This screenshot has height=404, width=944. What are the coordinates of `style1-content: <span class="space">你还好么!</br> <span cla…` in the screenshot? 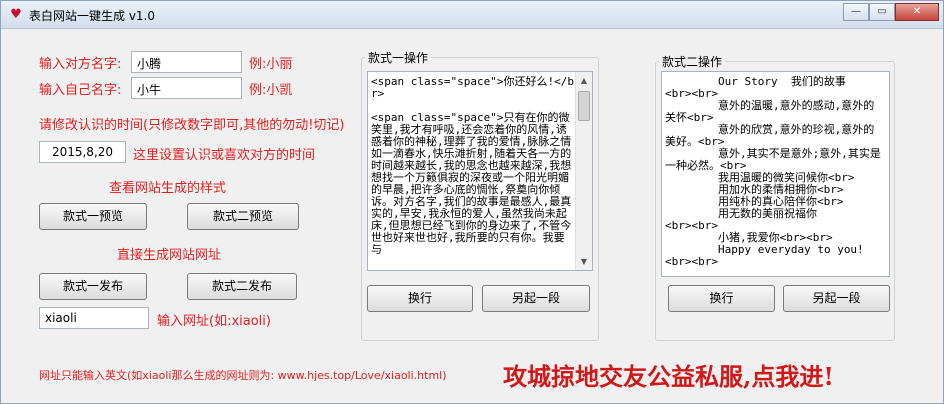 It's located at (472, 165).